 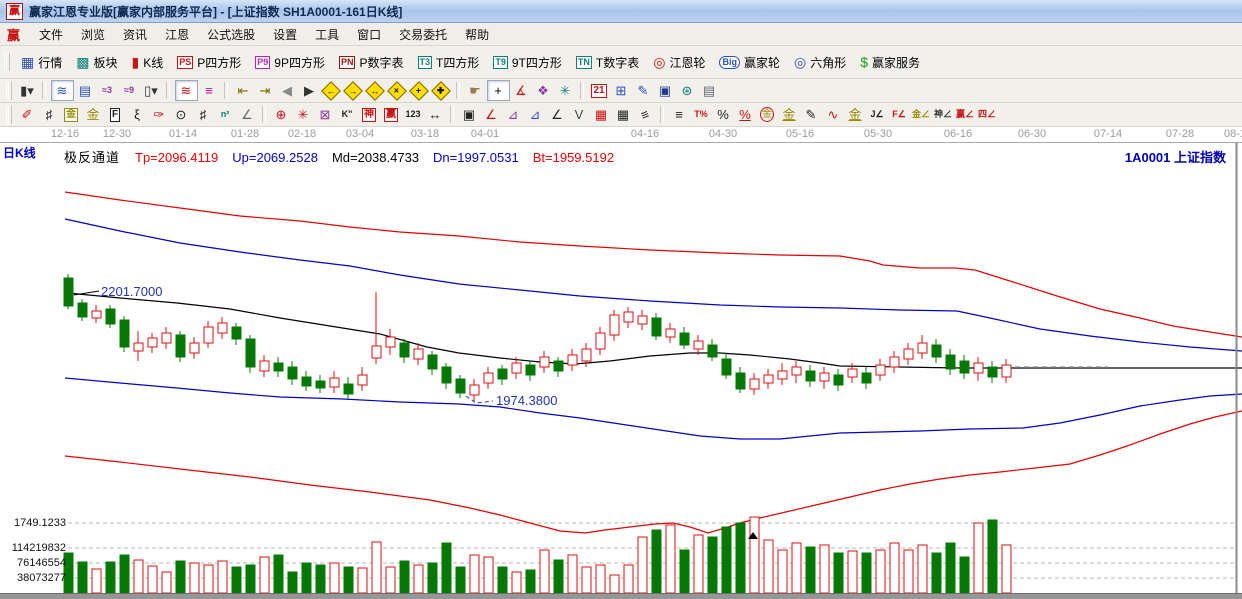 I want to click on pan-left-icon: ←, so click(x=331, y=90).